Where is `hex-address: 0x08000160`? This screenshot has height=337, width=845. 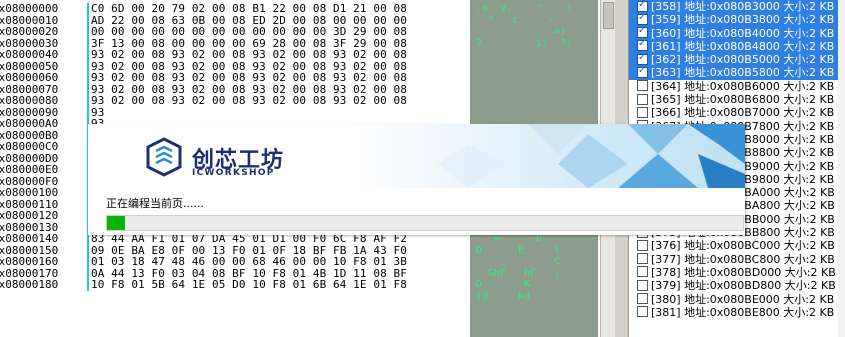 hex-address: 0x08000160 is located at coordinates (29, 261).